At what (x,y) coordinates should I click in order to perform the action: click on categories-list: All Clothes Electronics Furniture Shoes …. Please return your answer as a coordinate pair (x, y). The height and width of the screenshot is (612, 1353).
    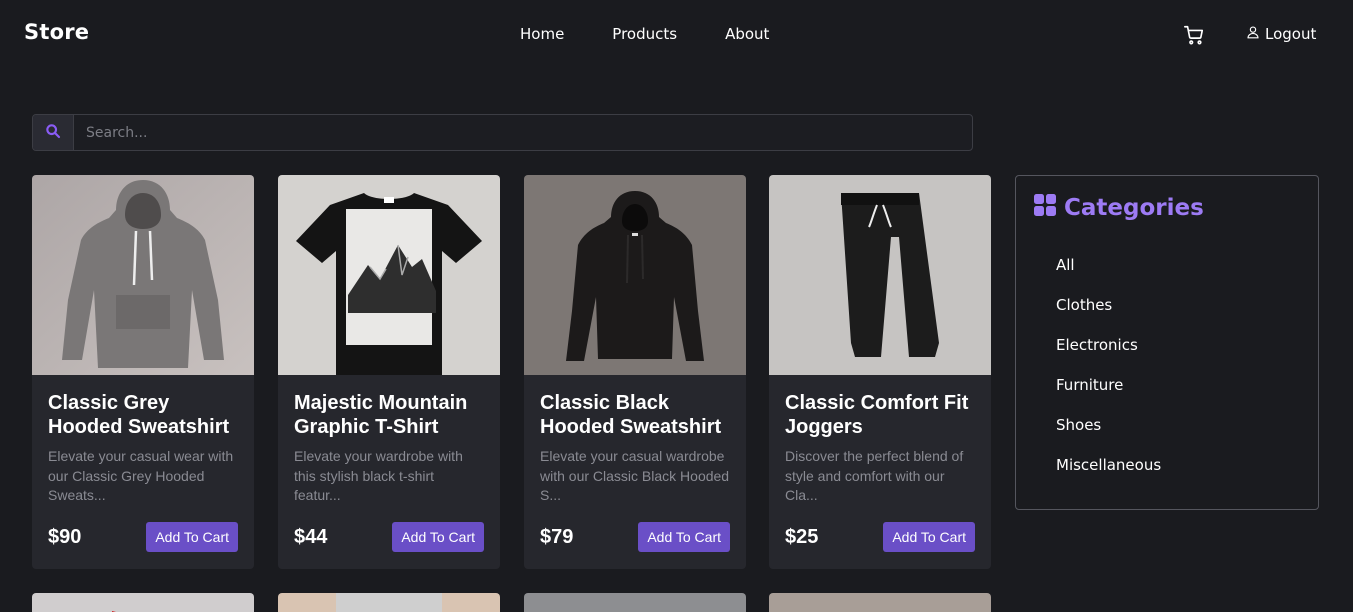
    Looking at the image, I should click on (1108, 376).